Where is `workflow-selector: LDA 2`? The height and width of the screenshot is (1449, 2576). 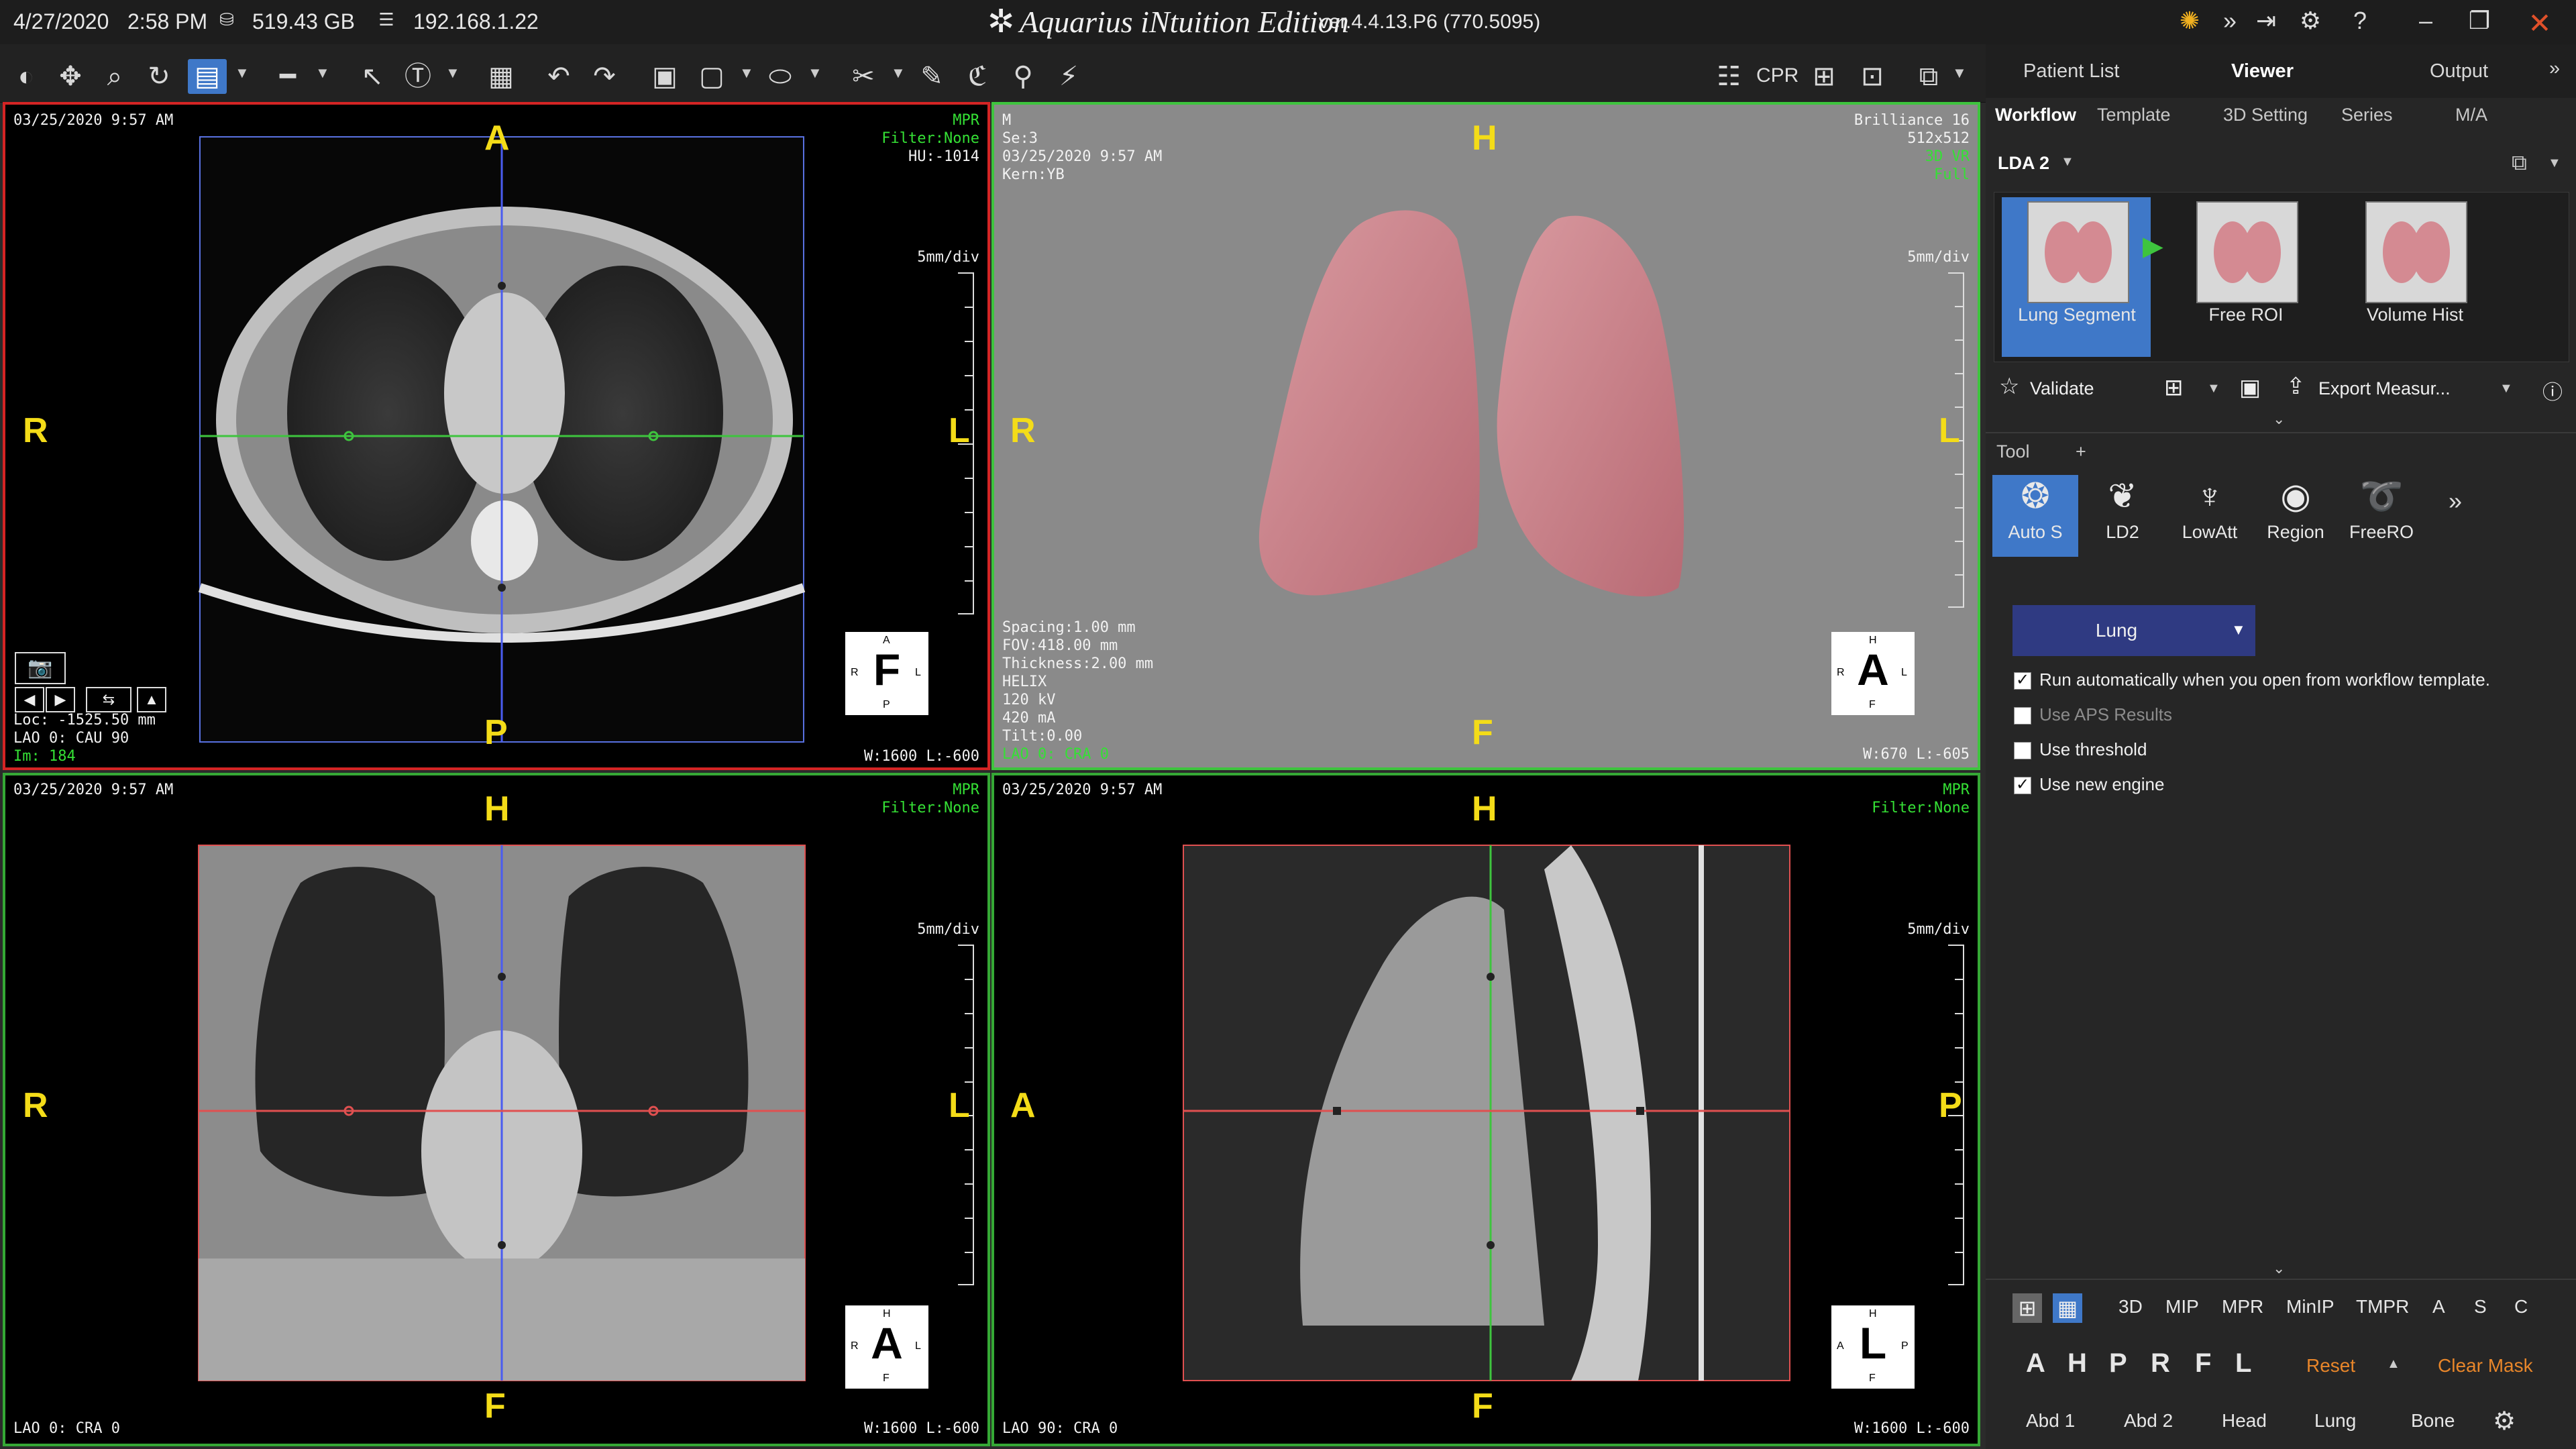
workflow-selector: LDA 2 is located at coordinates (2023, 163).